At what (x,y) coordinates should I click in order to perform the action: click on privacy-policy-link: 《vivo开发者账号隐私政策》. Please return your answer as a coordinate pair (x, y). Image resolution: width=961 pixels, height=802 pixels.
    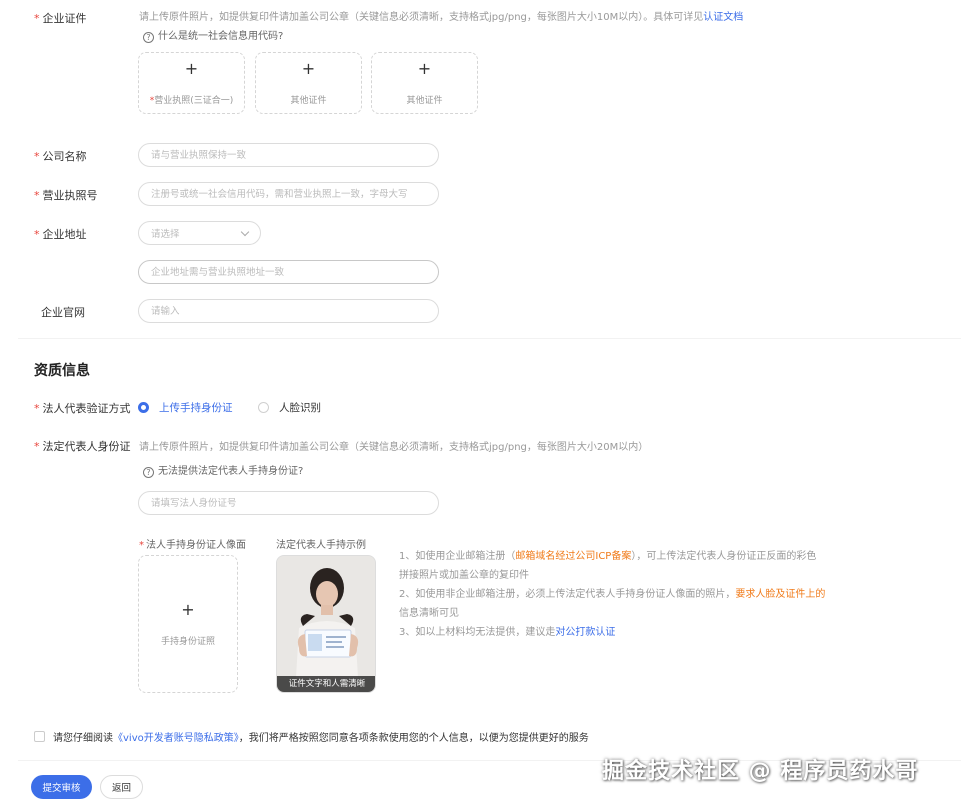
    Looking at the image, I should click on (176, 738).